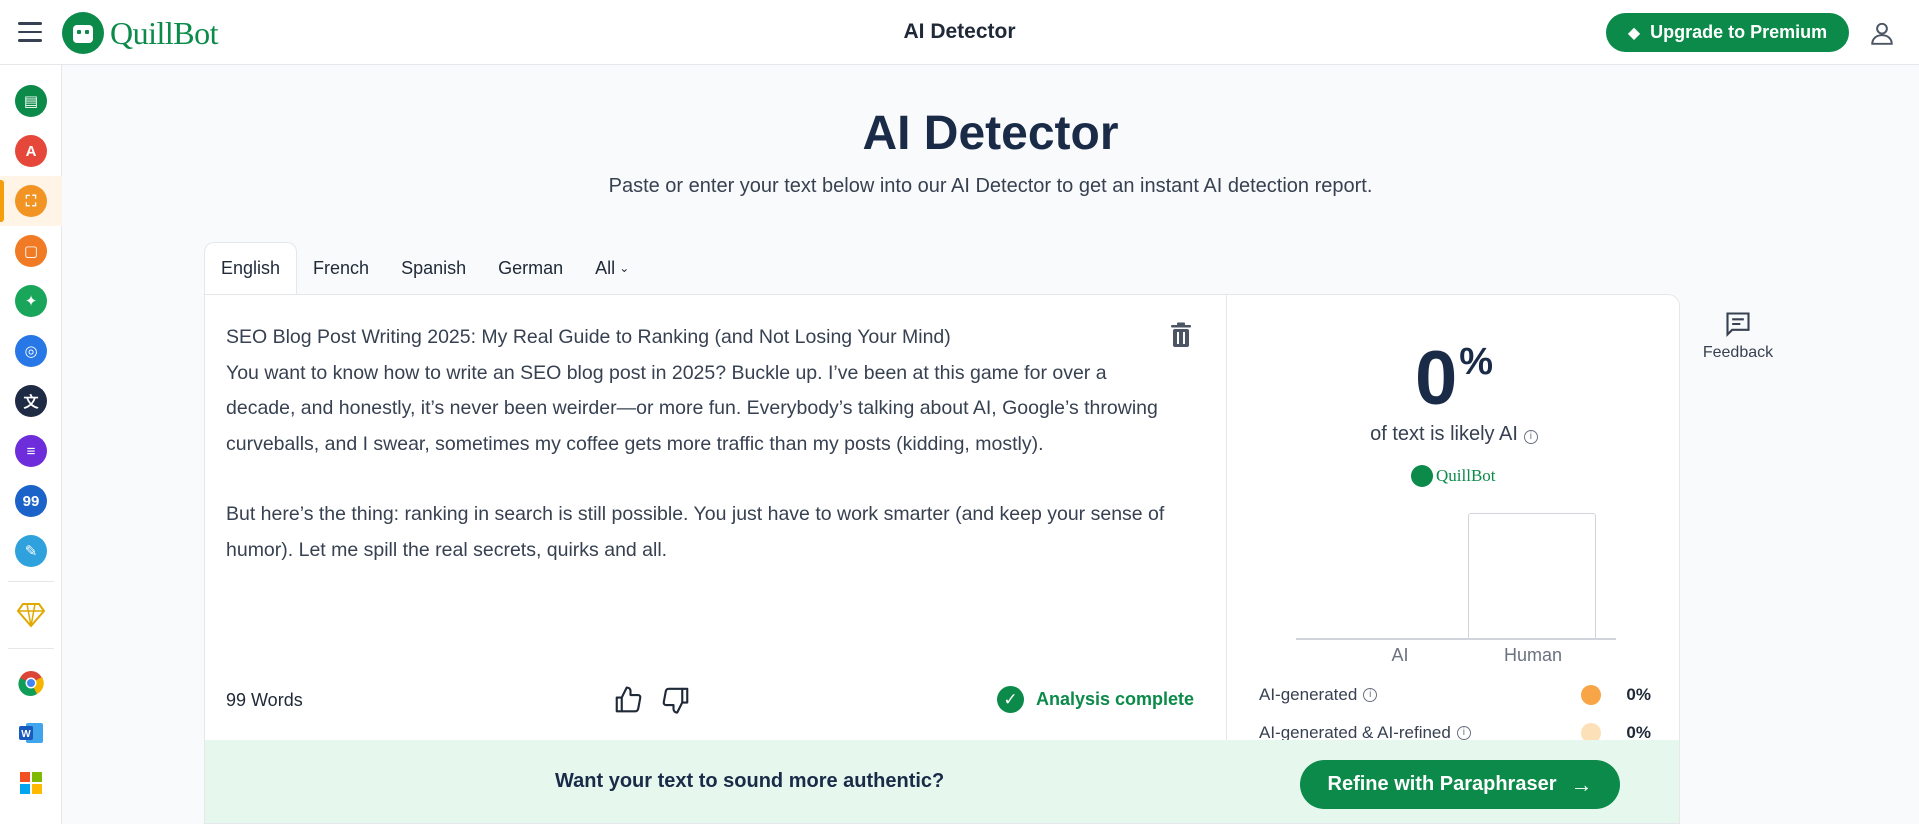 Image resolution: width=1919 pixels, height=824 pixels. What do you see at coordinates (1634, 33) in the screenshot?
I see `diamond-icon: ◆` at bounding box center [1634, 33].